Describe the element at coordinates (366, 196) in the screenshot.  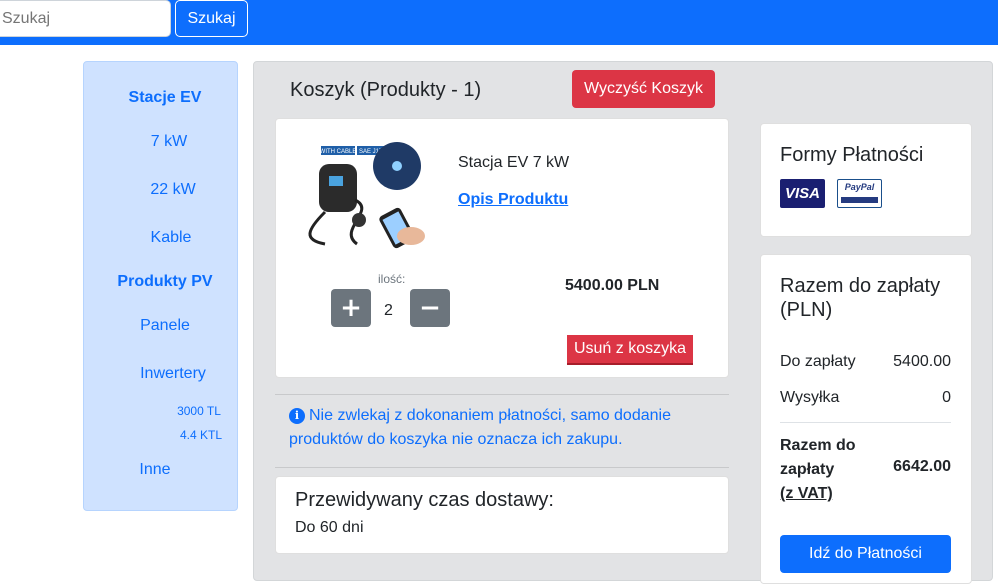
I see `product-image: WITH CABLE SAE J1772` at that location.